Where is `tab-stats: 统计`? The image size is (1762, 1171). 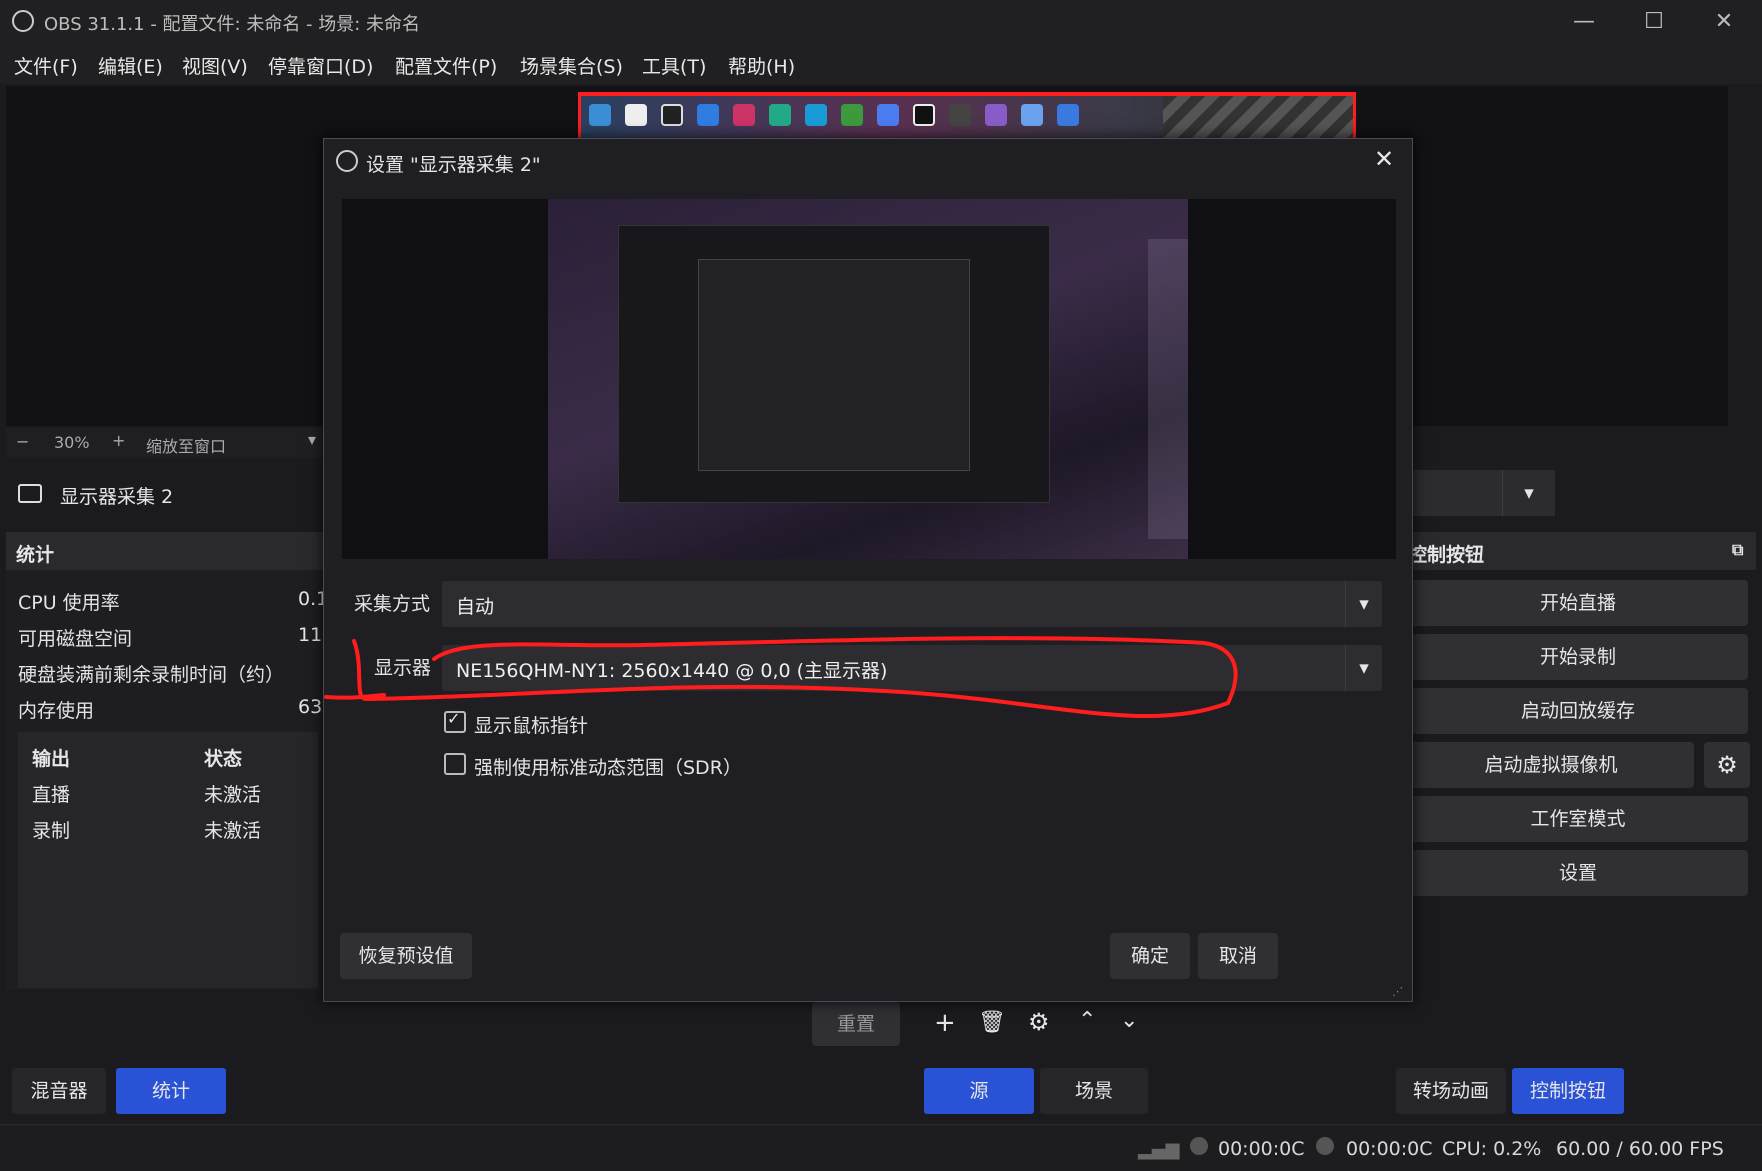
tab-stats: 统计 is located at coordinates (171, 1091).